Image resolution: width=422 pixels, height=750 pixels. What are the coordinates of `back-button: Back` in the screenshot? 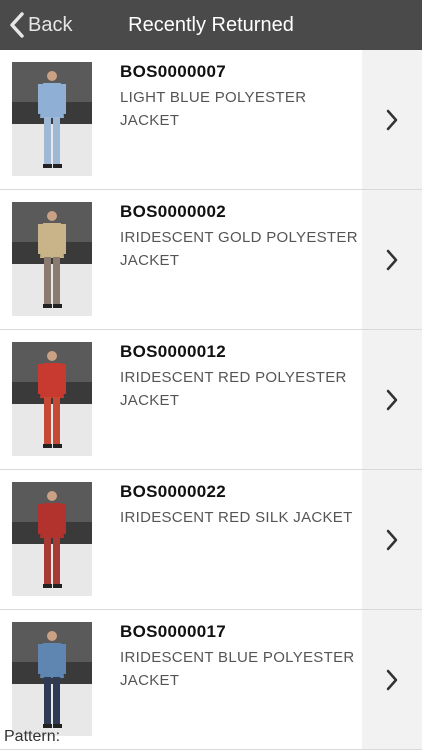 It's located at (40, 25).